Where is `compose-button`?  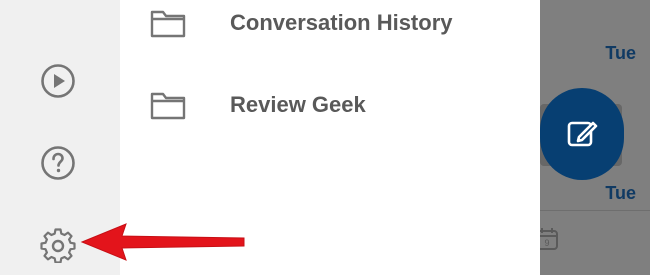 compose-button is located at coordinates (582, 134).